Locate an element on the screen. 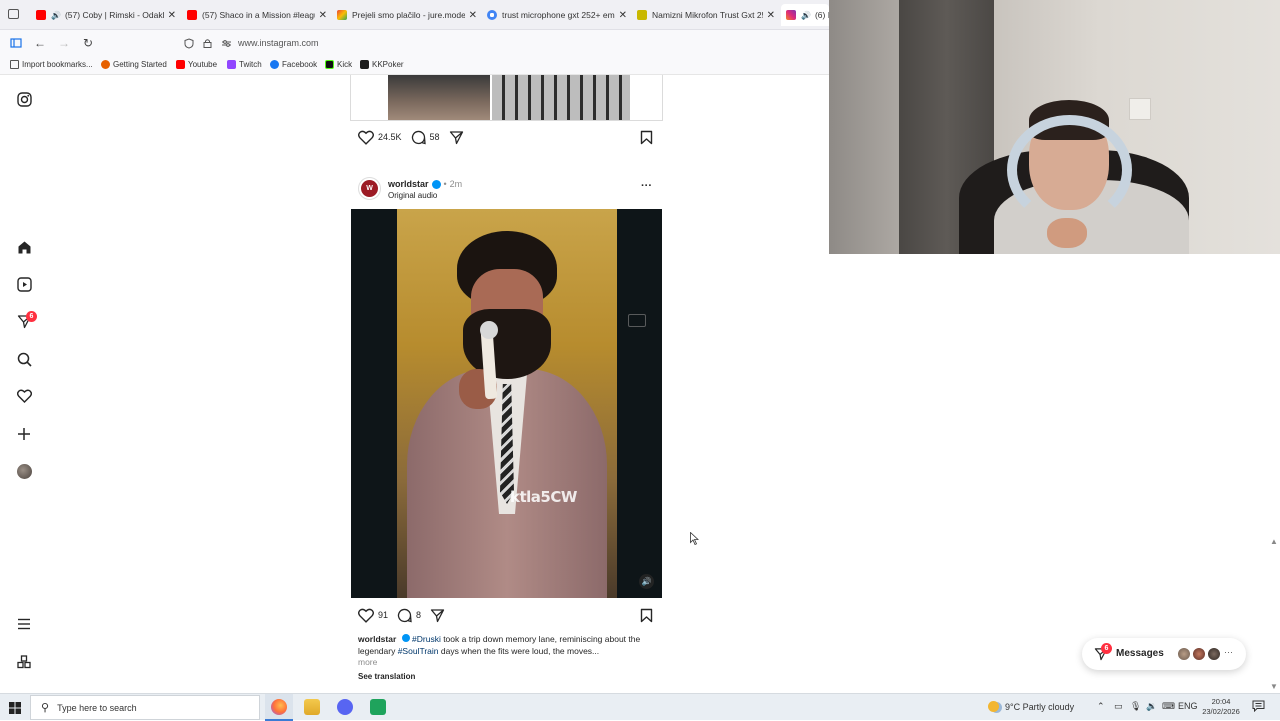 This screenshot has height=721, width=1280. bookmark-kkpoker: KKPoker is located at coordinates (382, 64).